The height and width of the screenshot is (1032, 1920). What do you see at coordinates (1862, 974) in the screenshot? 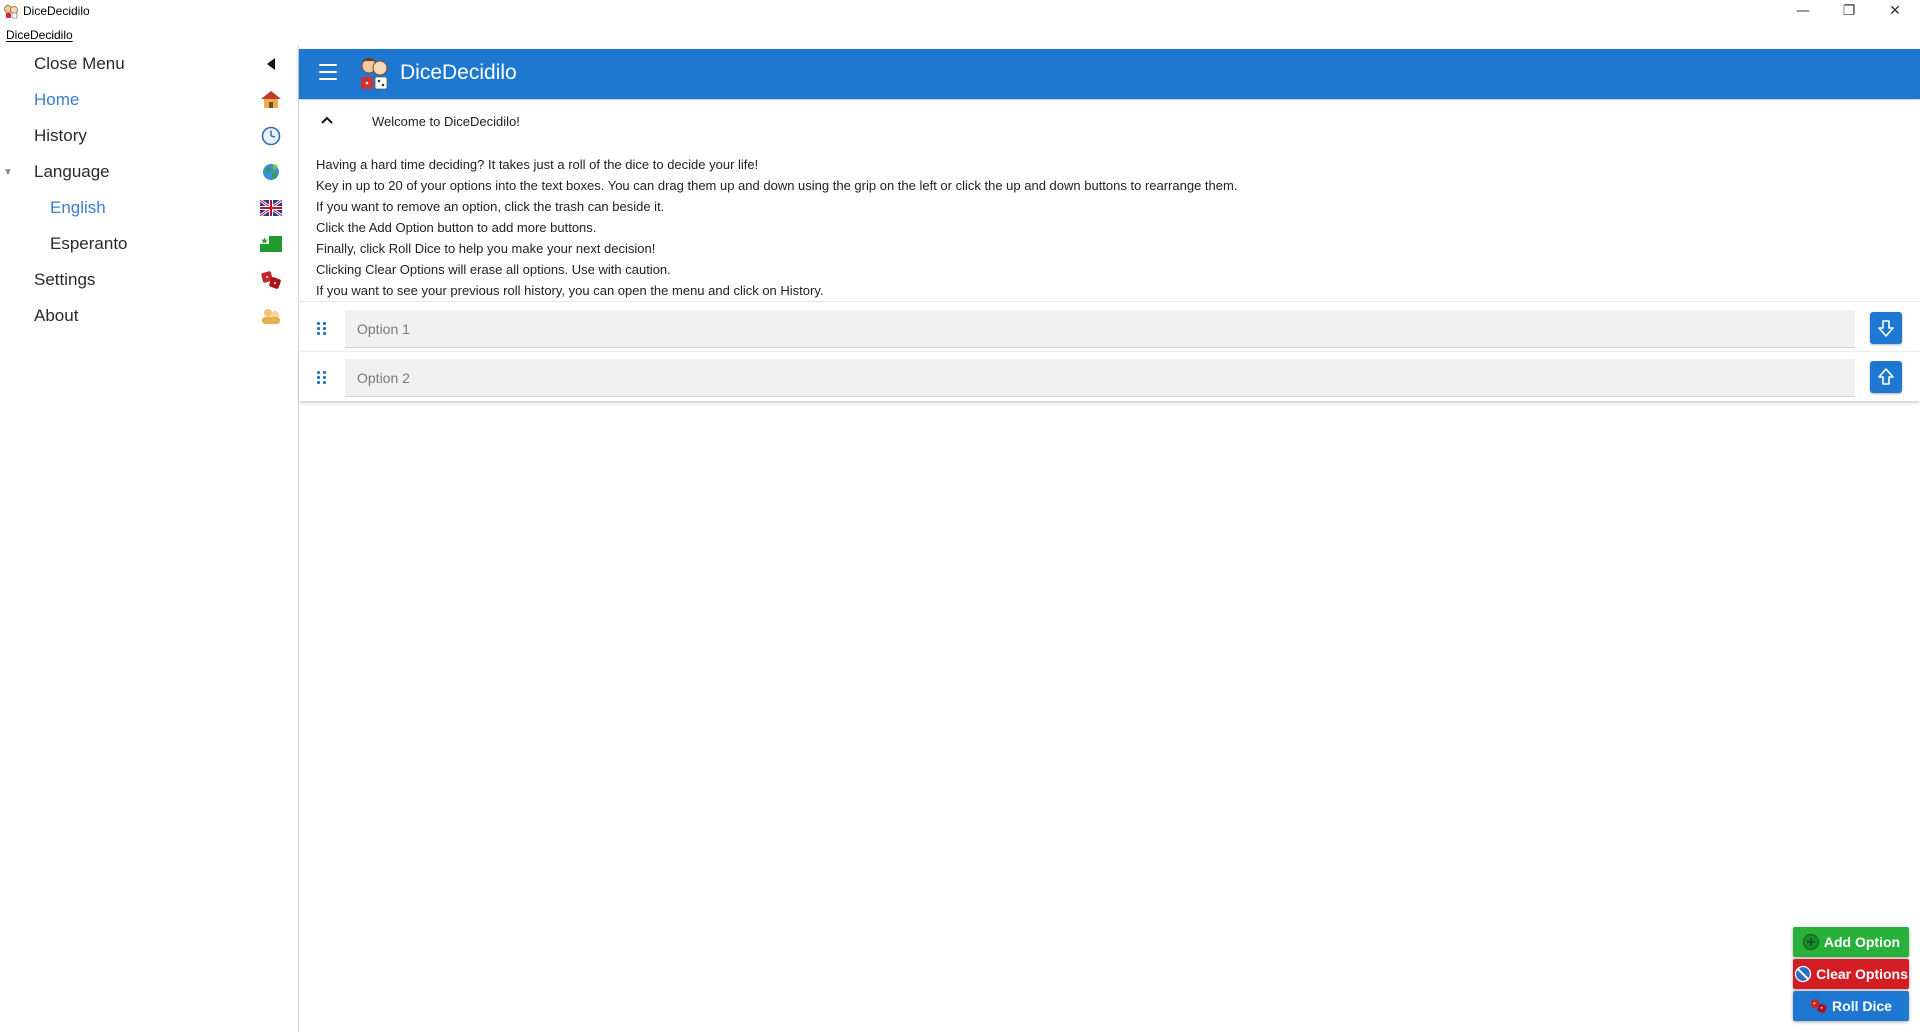
I see `clear-options-label: Clear Options` at bounding box center [1862, 974].